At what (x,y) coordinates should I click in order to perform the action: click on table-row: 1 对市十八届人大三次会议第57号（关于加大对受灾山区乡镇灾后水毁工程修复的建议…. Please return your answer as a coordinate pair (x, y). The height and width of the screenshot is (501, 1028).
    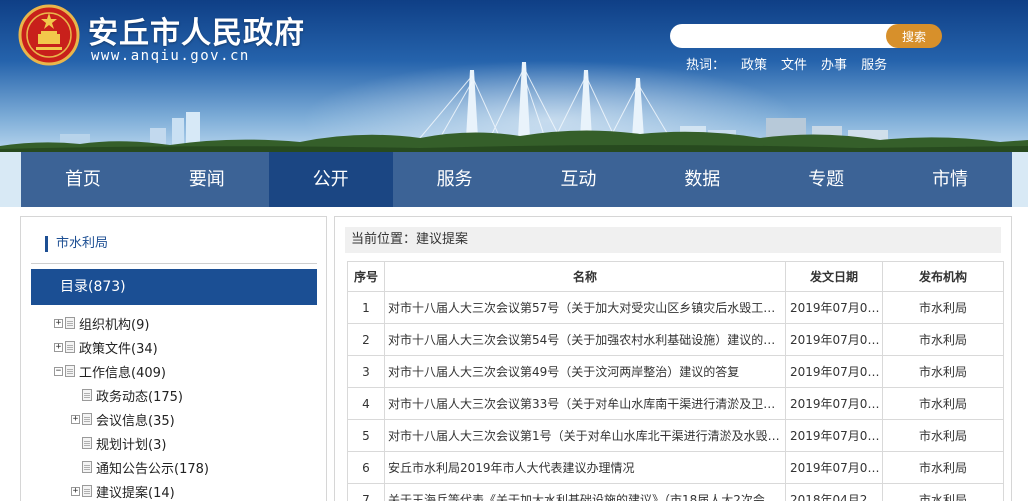
    Looking at the image, I should click on (675, 307).